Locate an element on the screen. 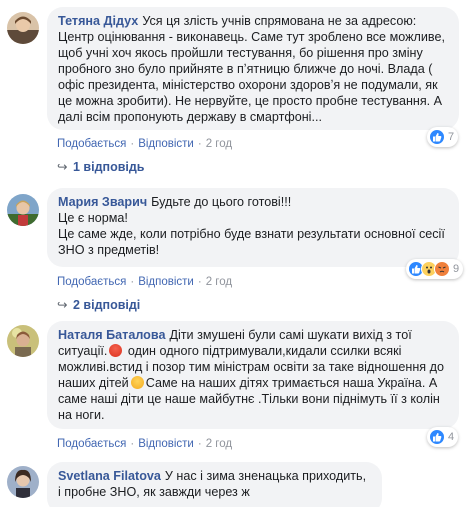 The image size is (473, 507). view-replies-link: ↪ 1 відповідь is located at coordinates (100, 167).